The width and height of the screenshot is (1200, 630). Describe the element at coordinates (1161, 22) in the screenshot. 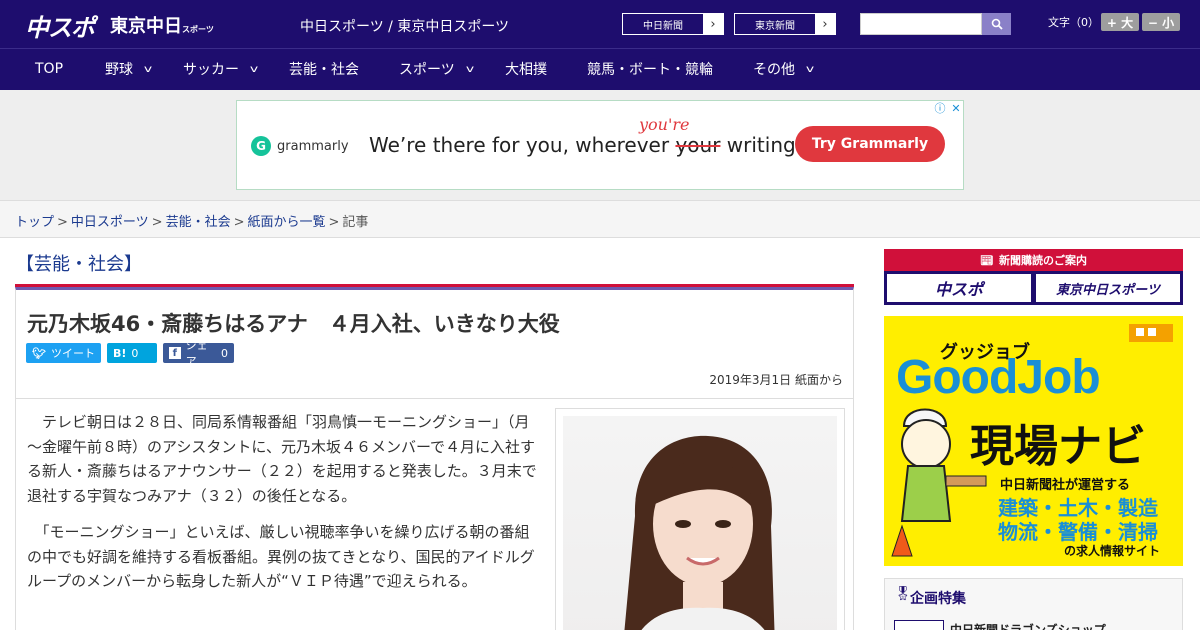

I see `font-smaller-button: − 小` at that location.